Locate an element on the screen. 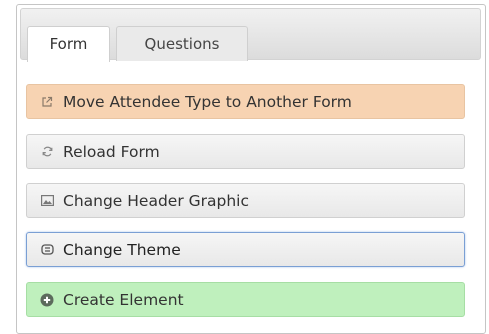 The image size is (489, 334). move-attendee-type-button: Move Attendee Type to Another Form is located at coordinates (245, 101).